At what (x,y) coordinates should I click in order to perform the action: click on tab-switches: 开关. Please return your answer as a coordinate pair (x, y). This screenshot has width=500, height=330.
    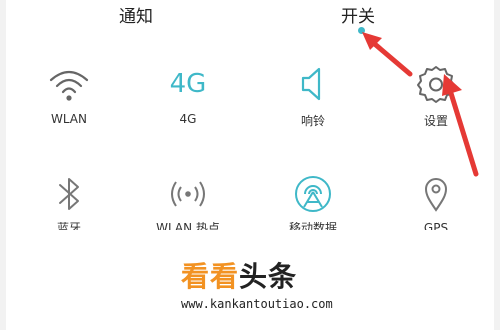
    Looking at the image, I should click on (358, 14).